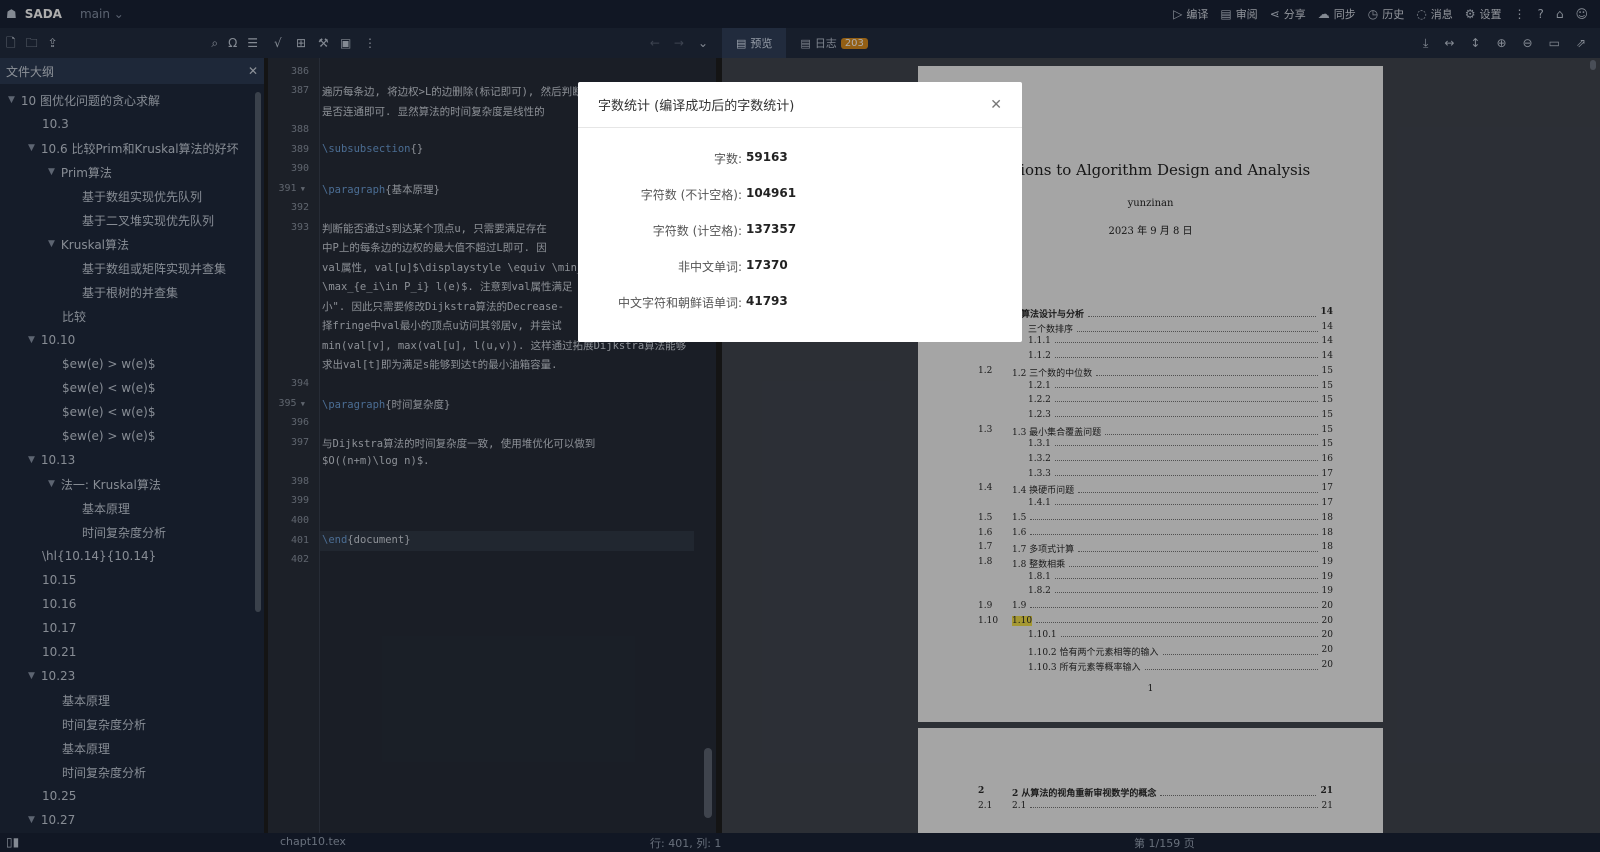  I want to click on dialog-header: 字数统计 (编译成功后的字数统计) ✕, so click(800, 105).